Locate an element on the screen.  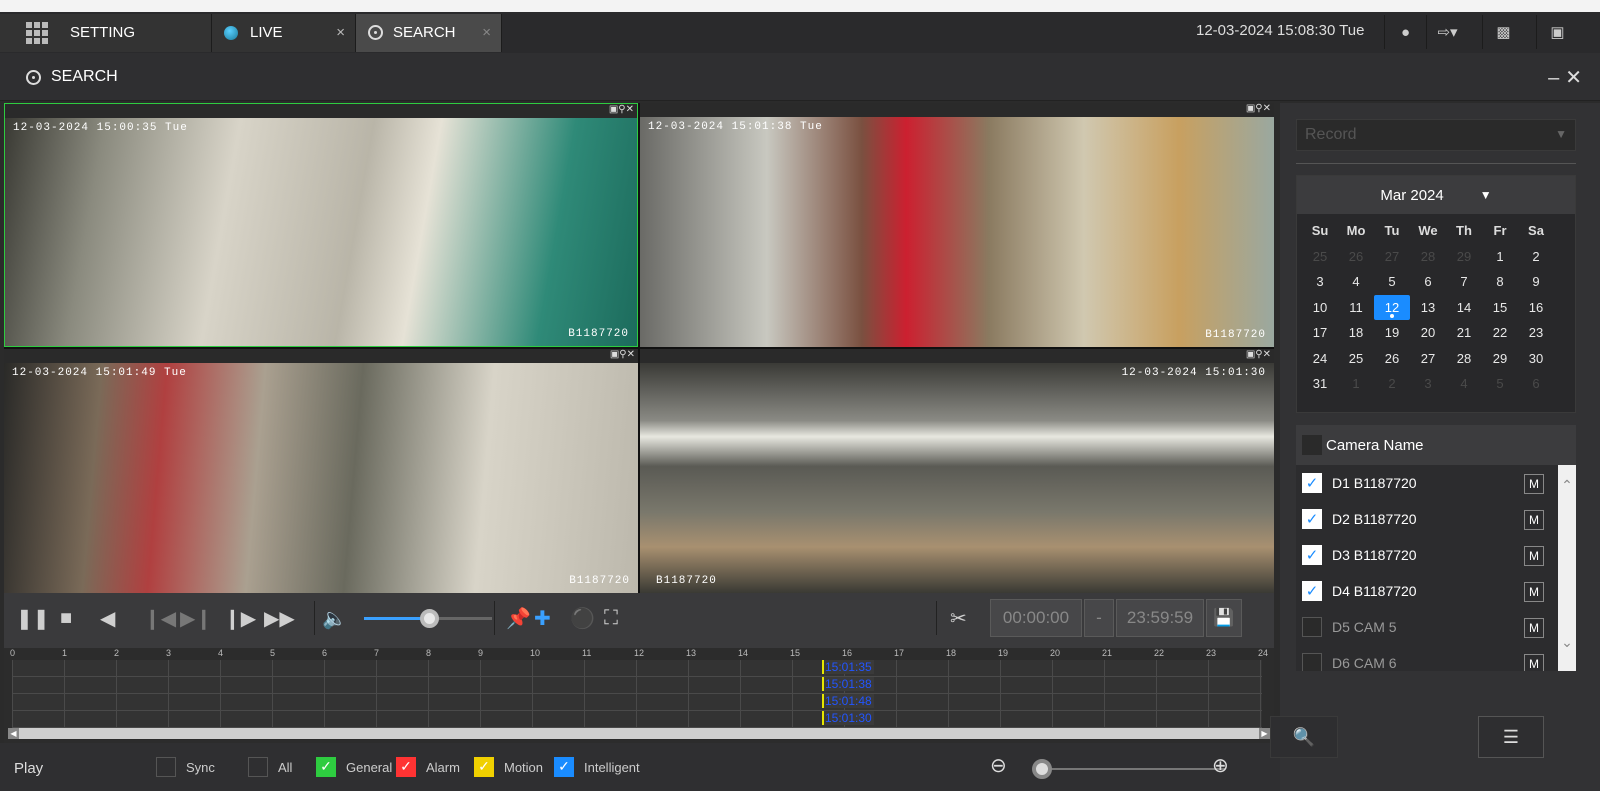
fullscreen-icon: ⛶ is located at coordinates (611, 618).